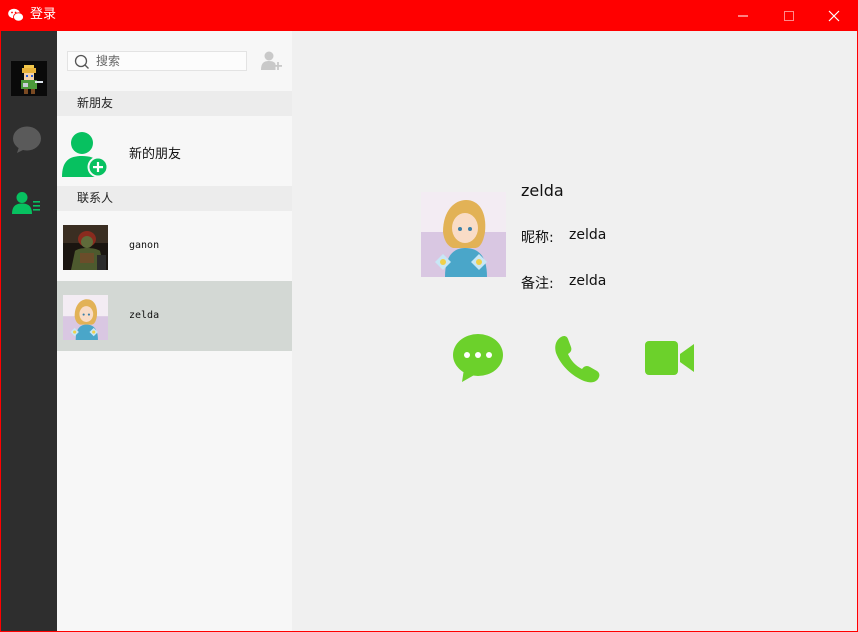  I want to click on close-button, so click(834, 15).